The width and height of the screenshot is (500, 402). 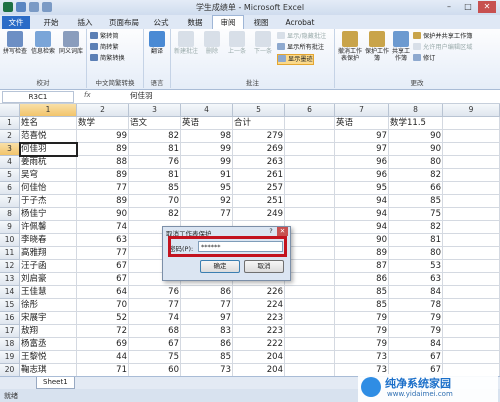 What do you see at coordinates (487, 7) in the screenshot?
I see `close-button: ✕` at bounding box center [487, 7].